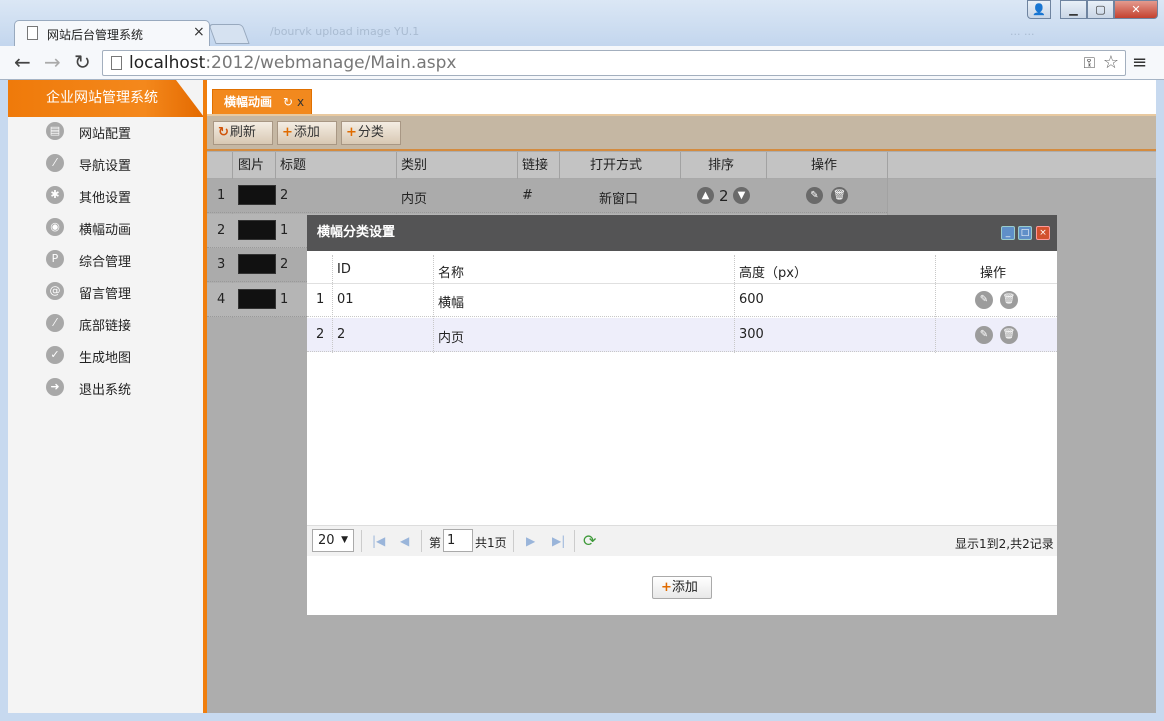 Image resolution: width=1164 pixels, height=721 pixels. I want to click on col-dialog-actions: 操作, so click(993, 271).